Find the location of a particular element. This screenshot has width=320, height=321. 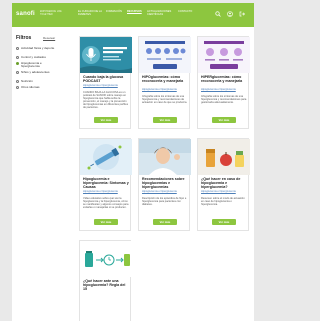

radio-button-selected is located at coordinates (17, 64).